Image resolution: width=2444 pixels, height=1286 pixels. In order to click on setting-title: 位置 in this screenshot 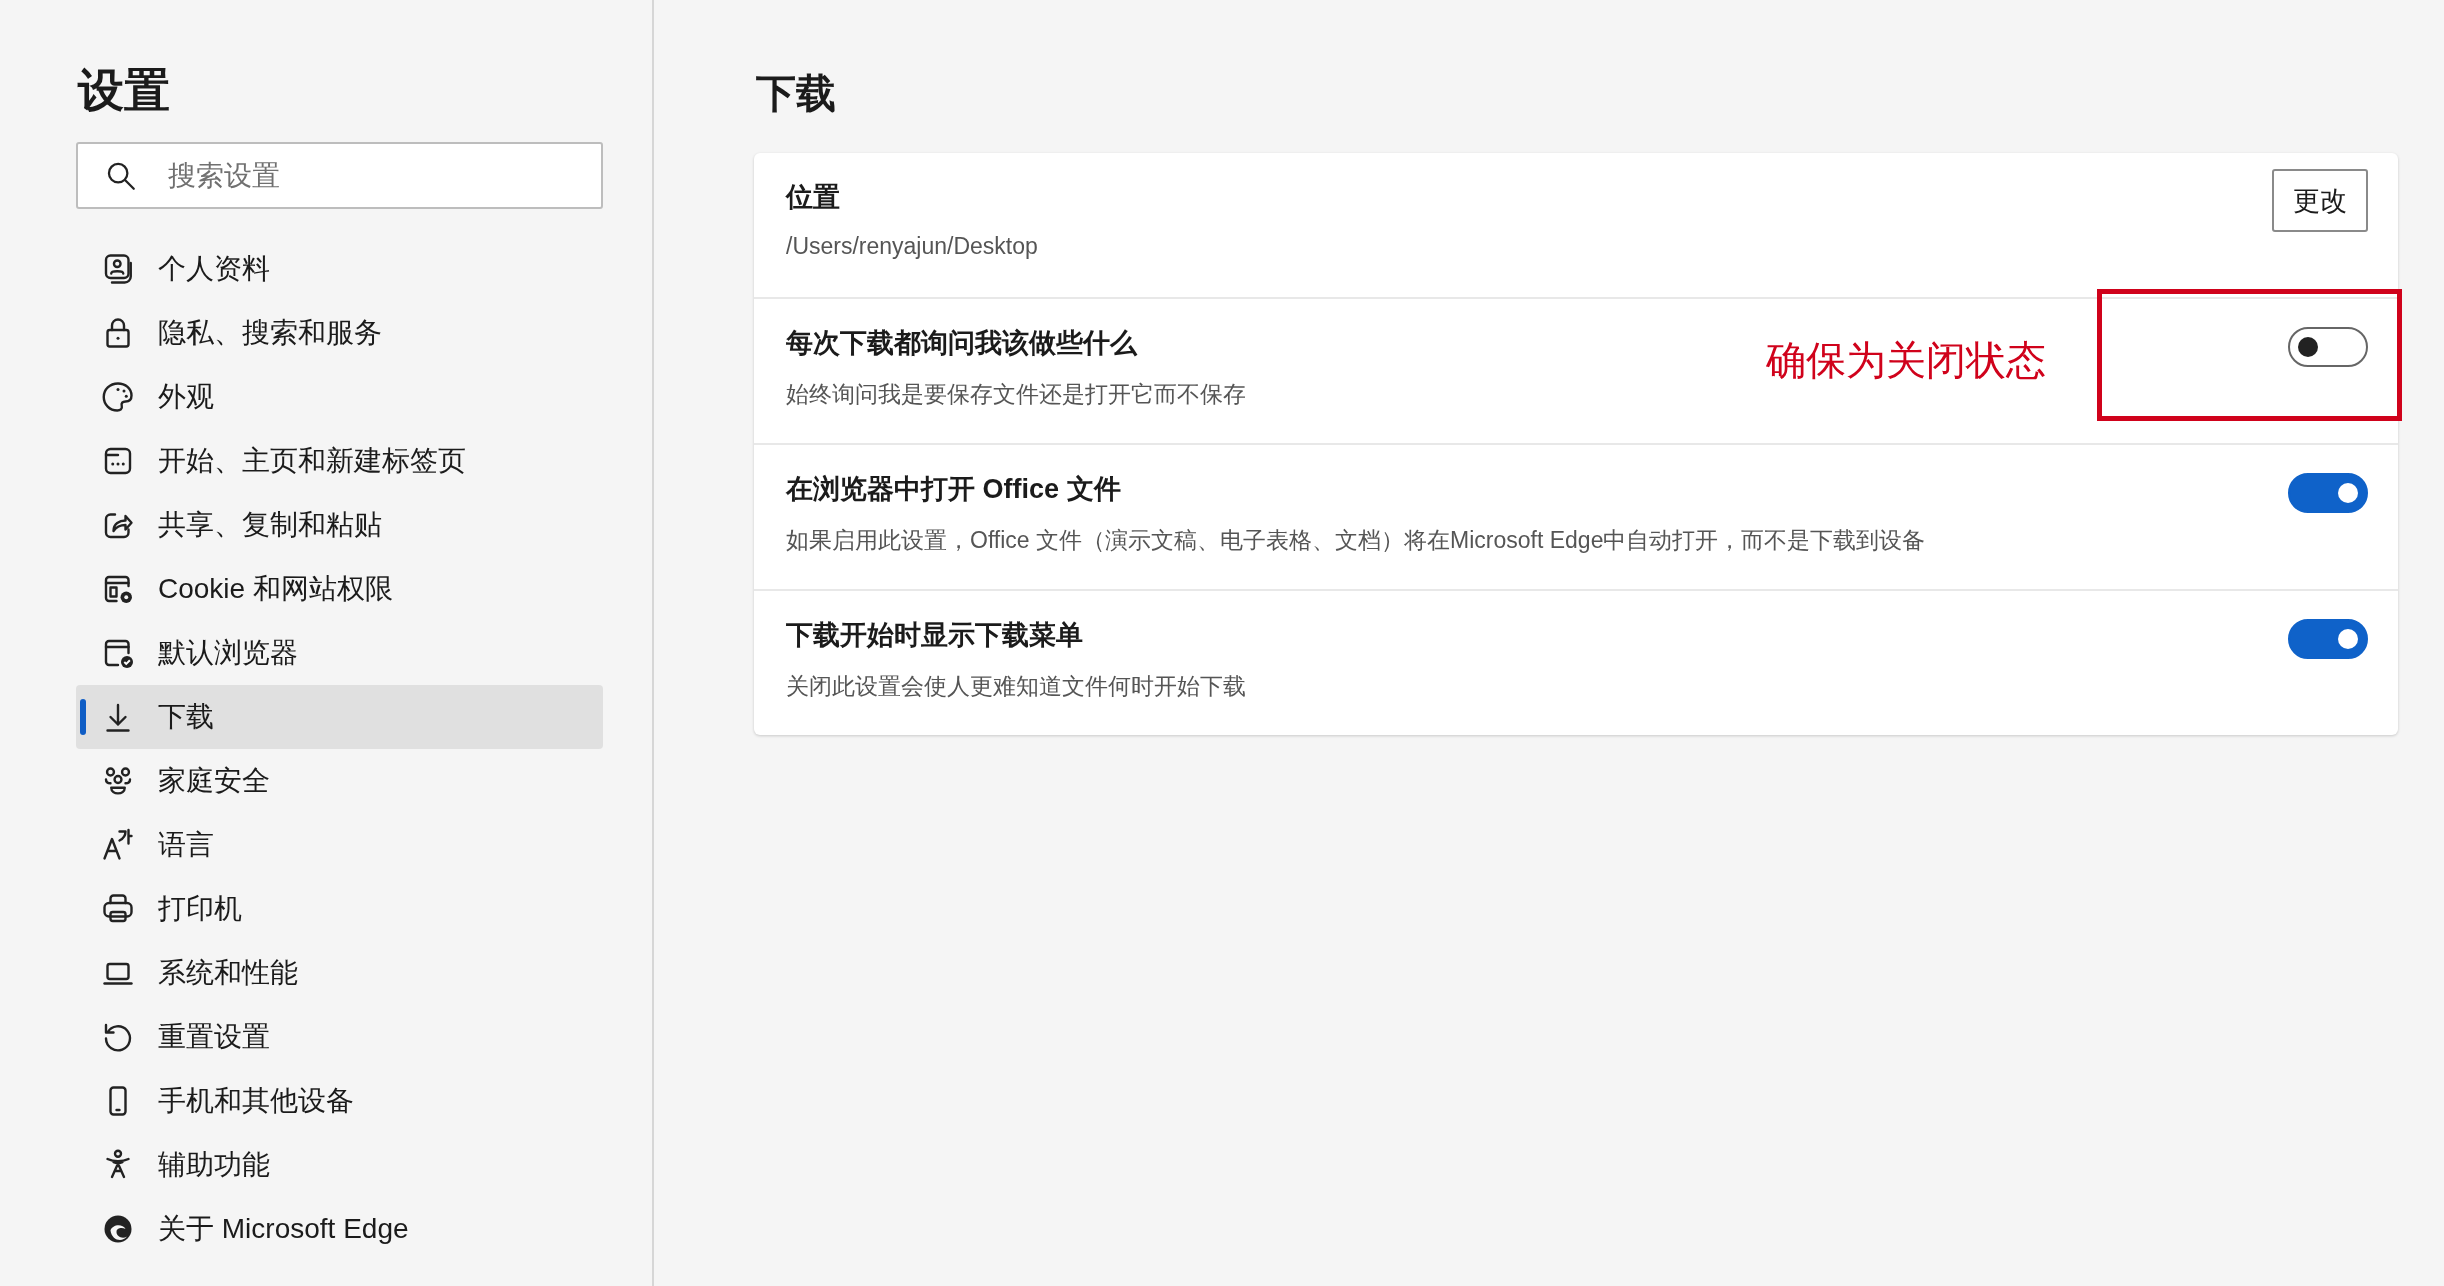, I will do `click(813, 197)`.